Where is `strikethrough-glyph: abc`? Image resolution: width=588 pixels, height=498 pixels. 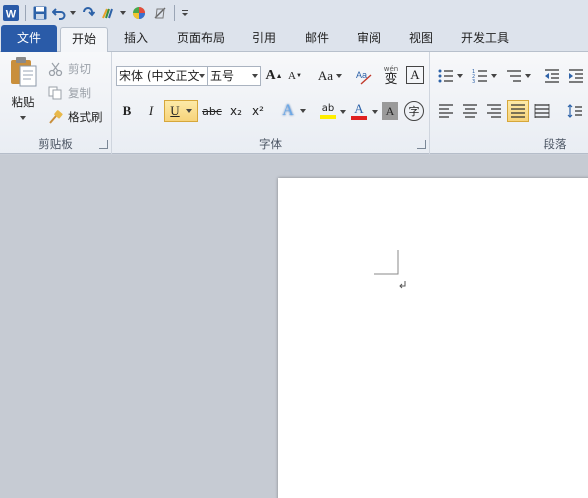
strikethrough-glyph: abc is located at coordinates (212, 111).